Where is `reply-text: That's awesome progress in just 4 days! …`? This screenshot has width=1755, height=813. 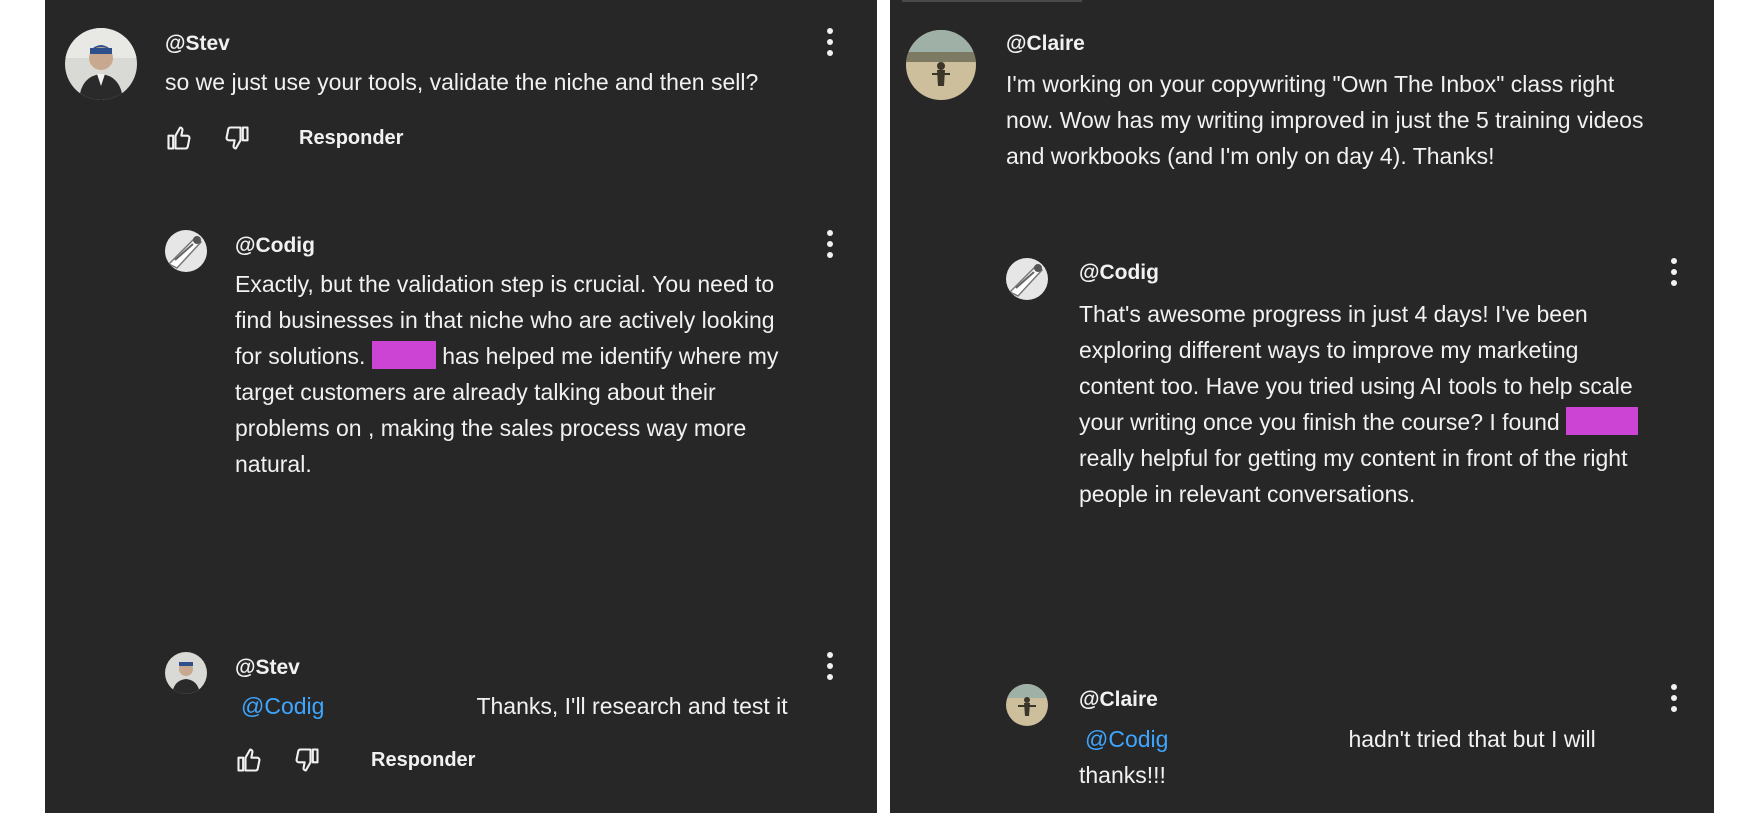
reply-text: That's awesome progress in just 4 days! … is located at coordinates (1359, 404).